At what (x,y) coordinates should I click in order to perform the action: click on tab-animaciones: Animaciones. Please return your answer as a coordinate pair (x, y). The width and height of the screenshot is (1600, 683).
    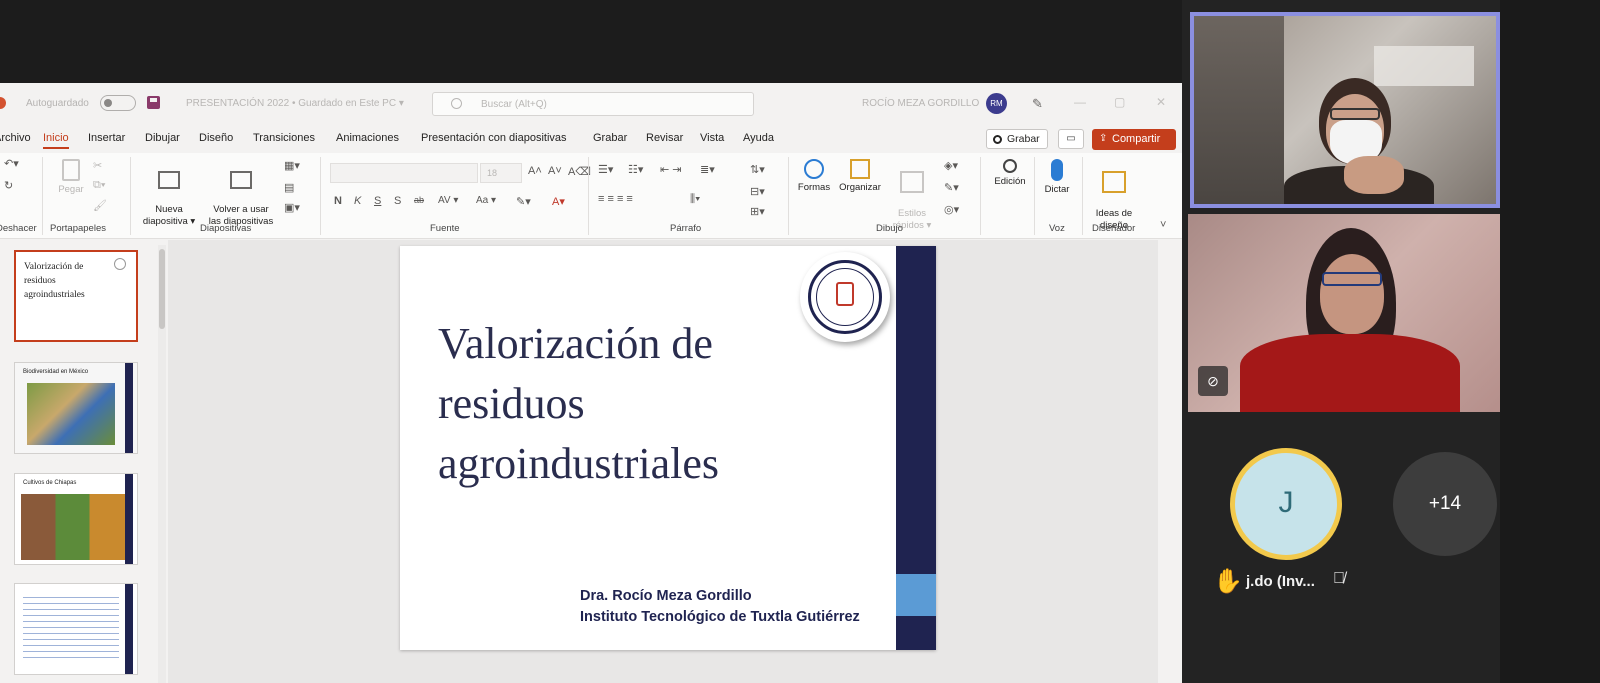
    Looking at the image, I should click on (367, 138).